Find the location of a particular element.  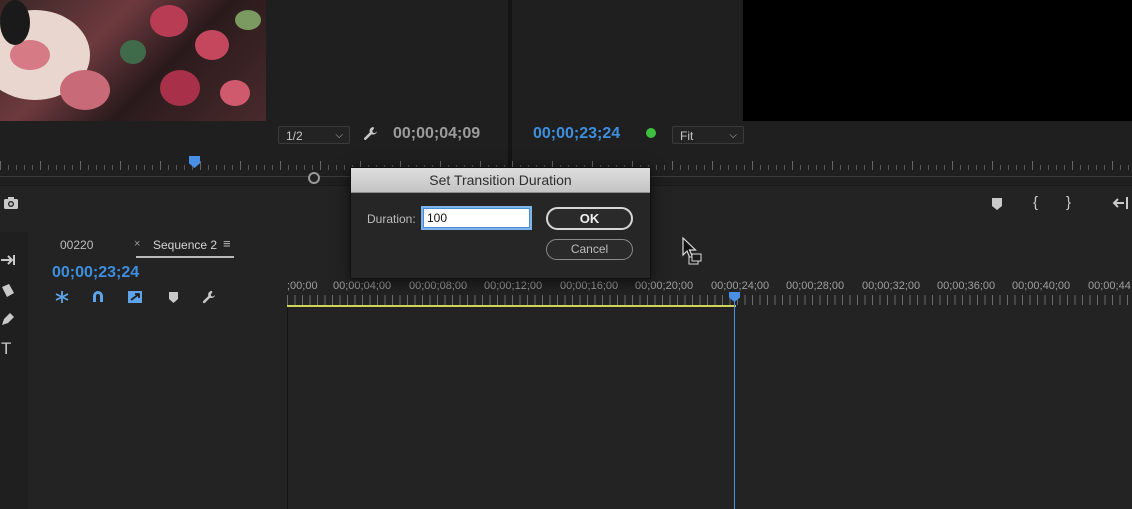

mouse-pointer-icon is located at coordinates (693, 251).